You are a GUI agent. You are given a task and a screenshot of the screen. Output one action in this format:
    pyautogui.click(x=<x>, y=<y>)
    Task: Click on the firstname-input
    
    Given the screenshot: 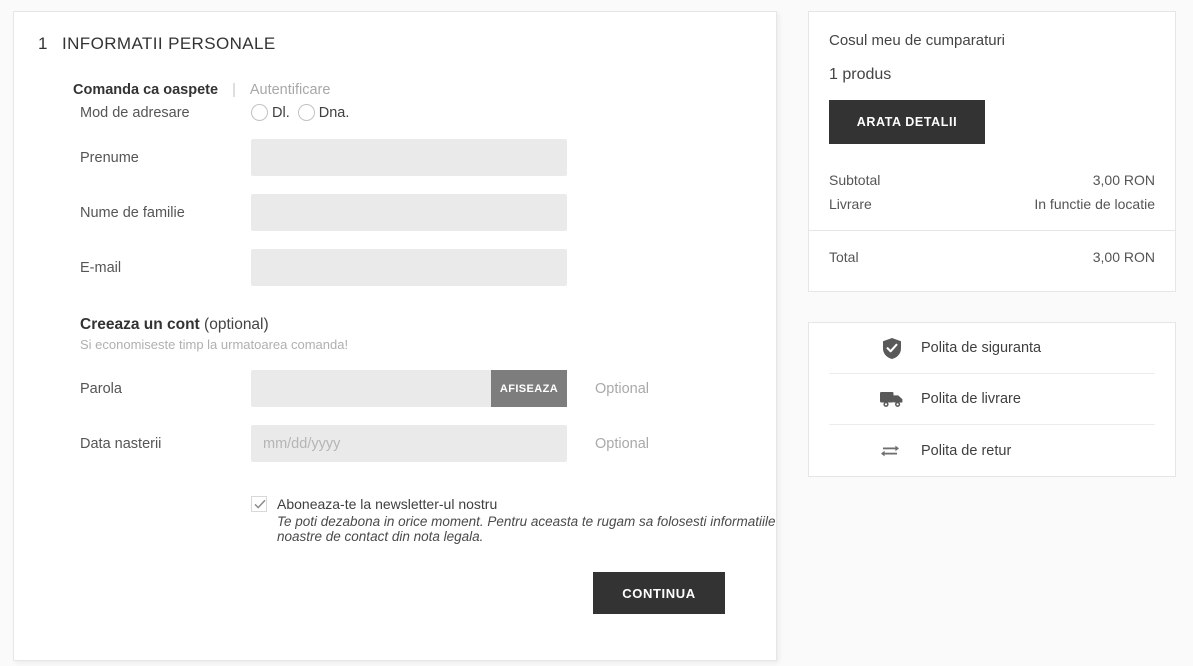 What is the action you would take?
    pyautogui.click(x=409, y=157)
    